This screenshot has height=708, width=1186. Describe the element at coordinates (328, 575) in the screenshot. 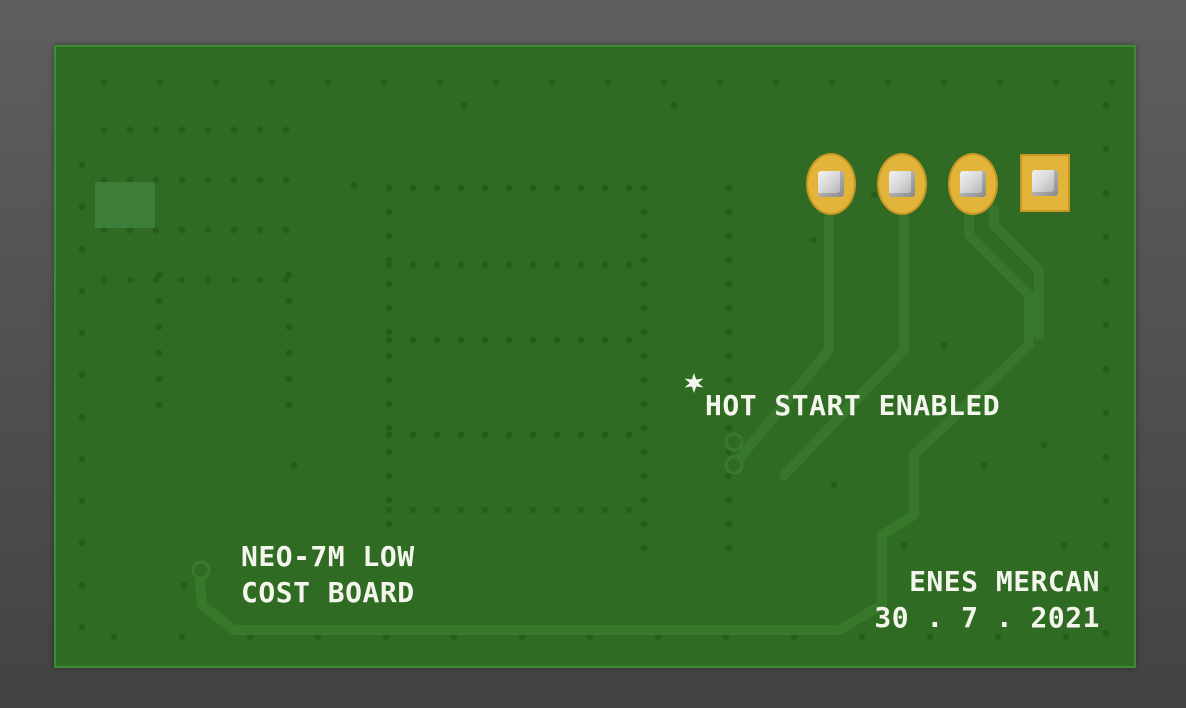

I see `silkscreen-board-name: NEO-7M LOW COST BOARD` at that location.